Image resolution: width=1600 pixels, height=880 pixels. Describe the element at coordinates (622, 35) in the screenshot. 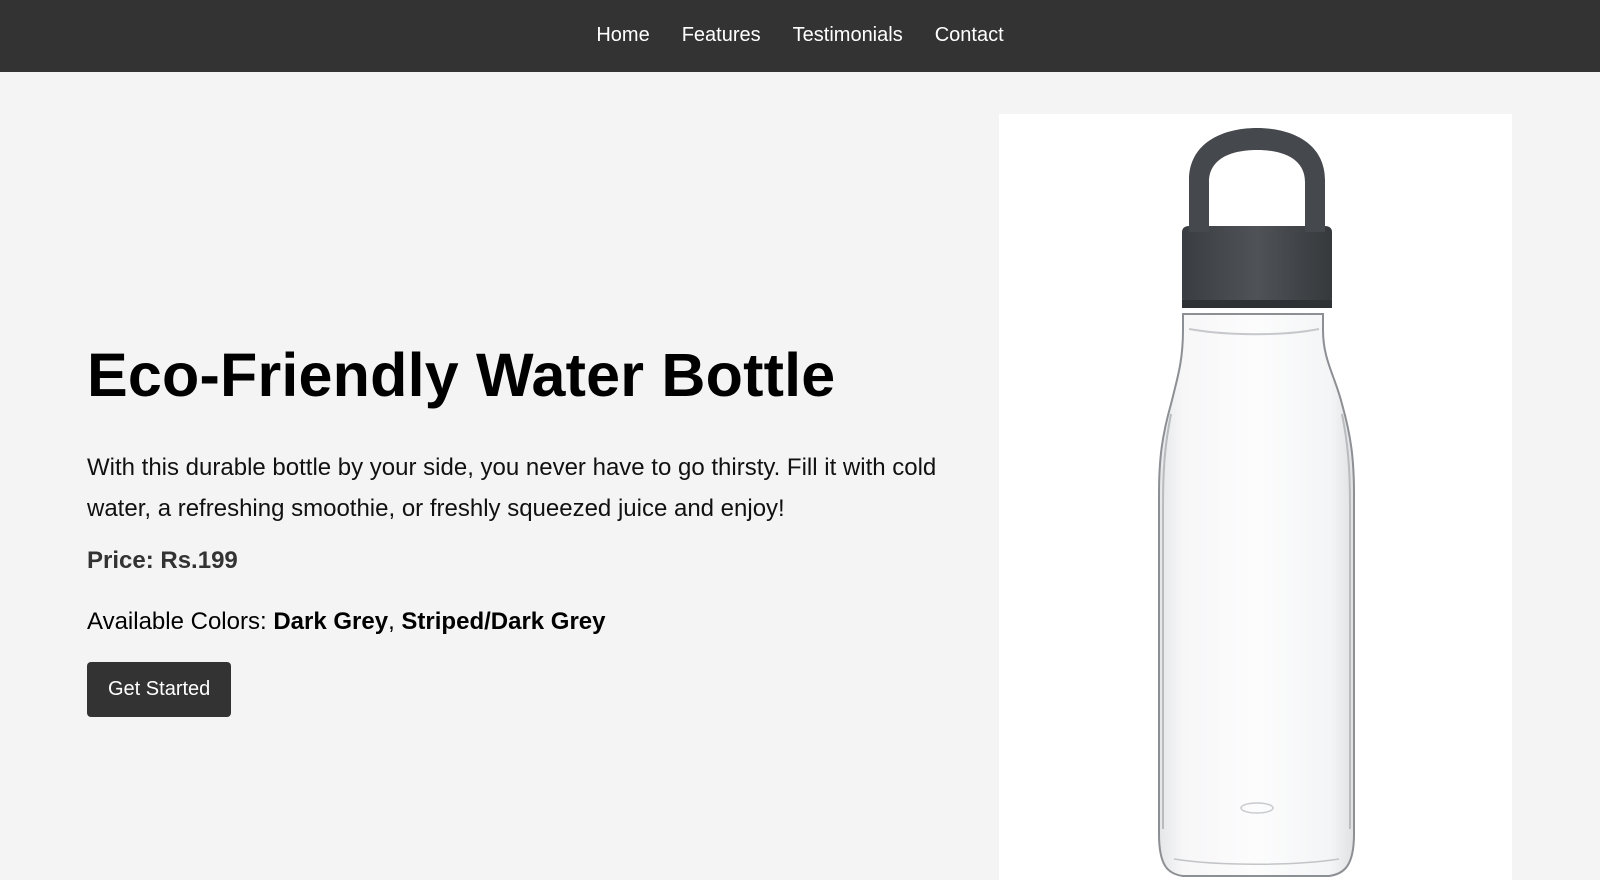

I see `nav-link-home: Home` at that location.